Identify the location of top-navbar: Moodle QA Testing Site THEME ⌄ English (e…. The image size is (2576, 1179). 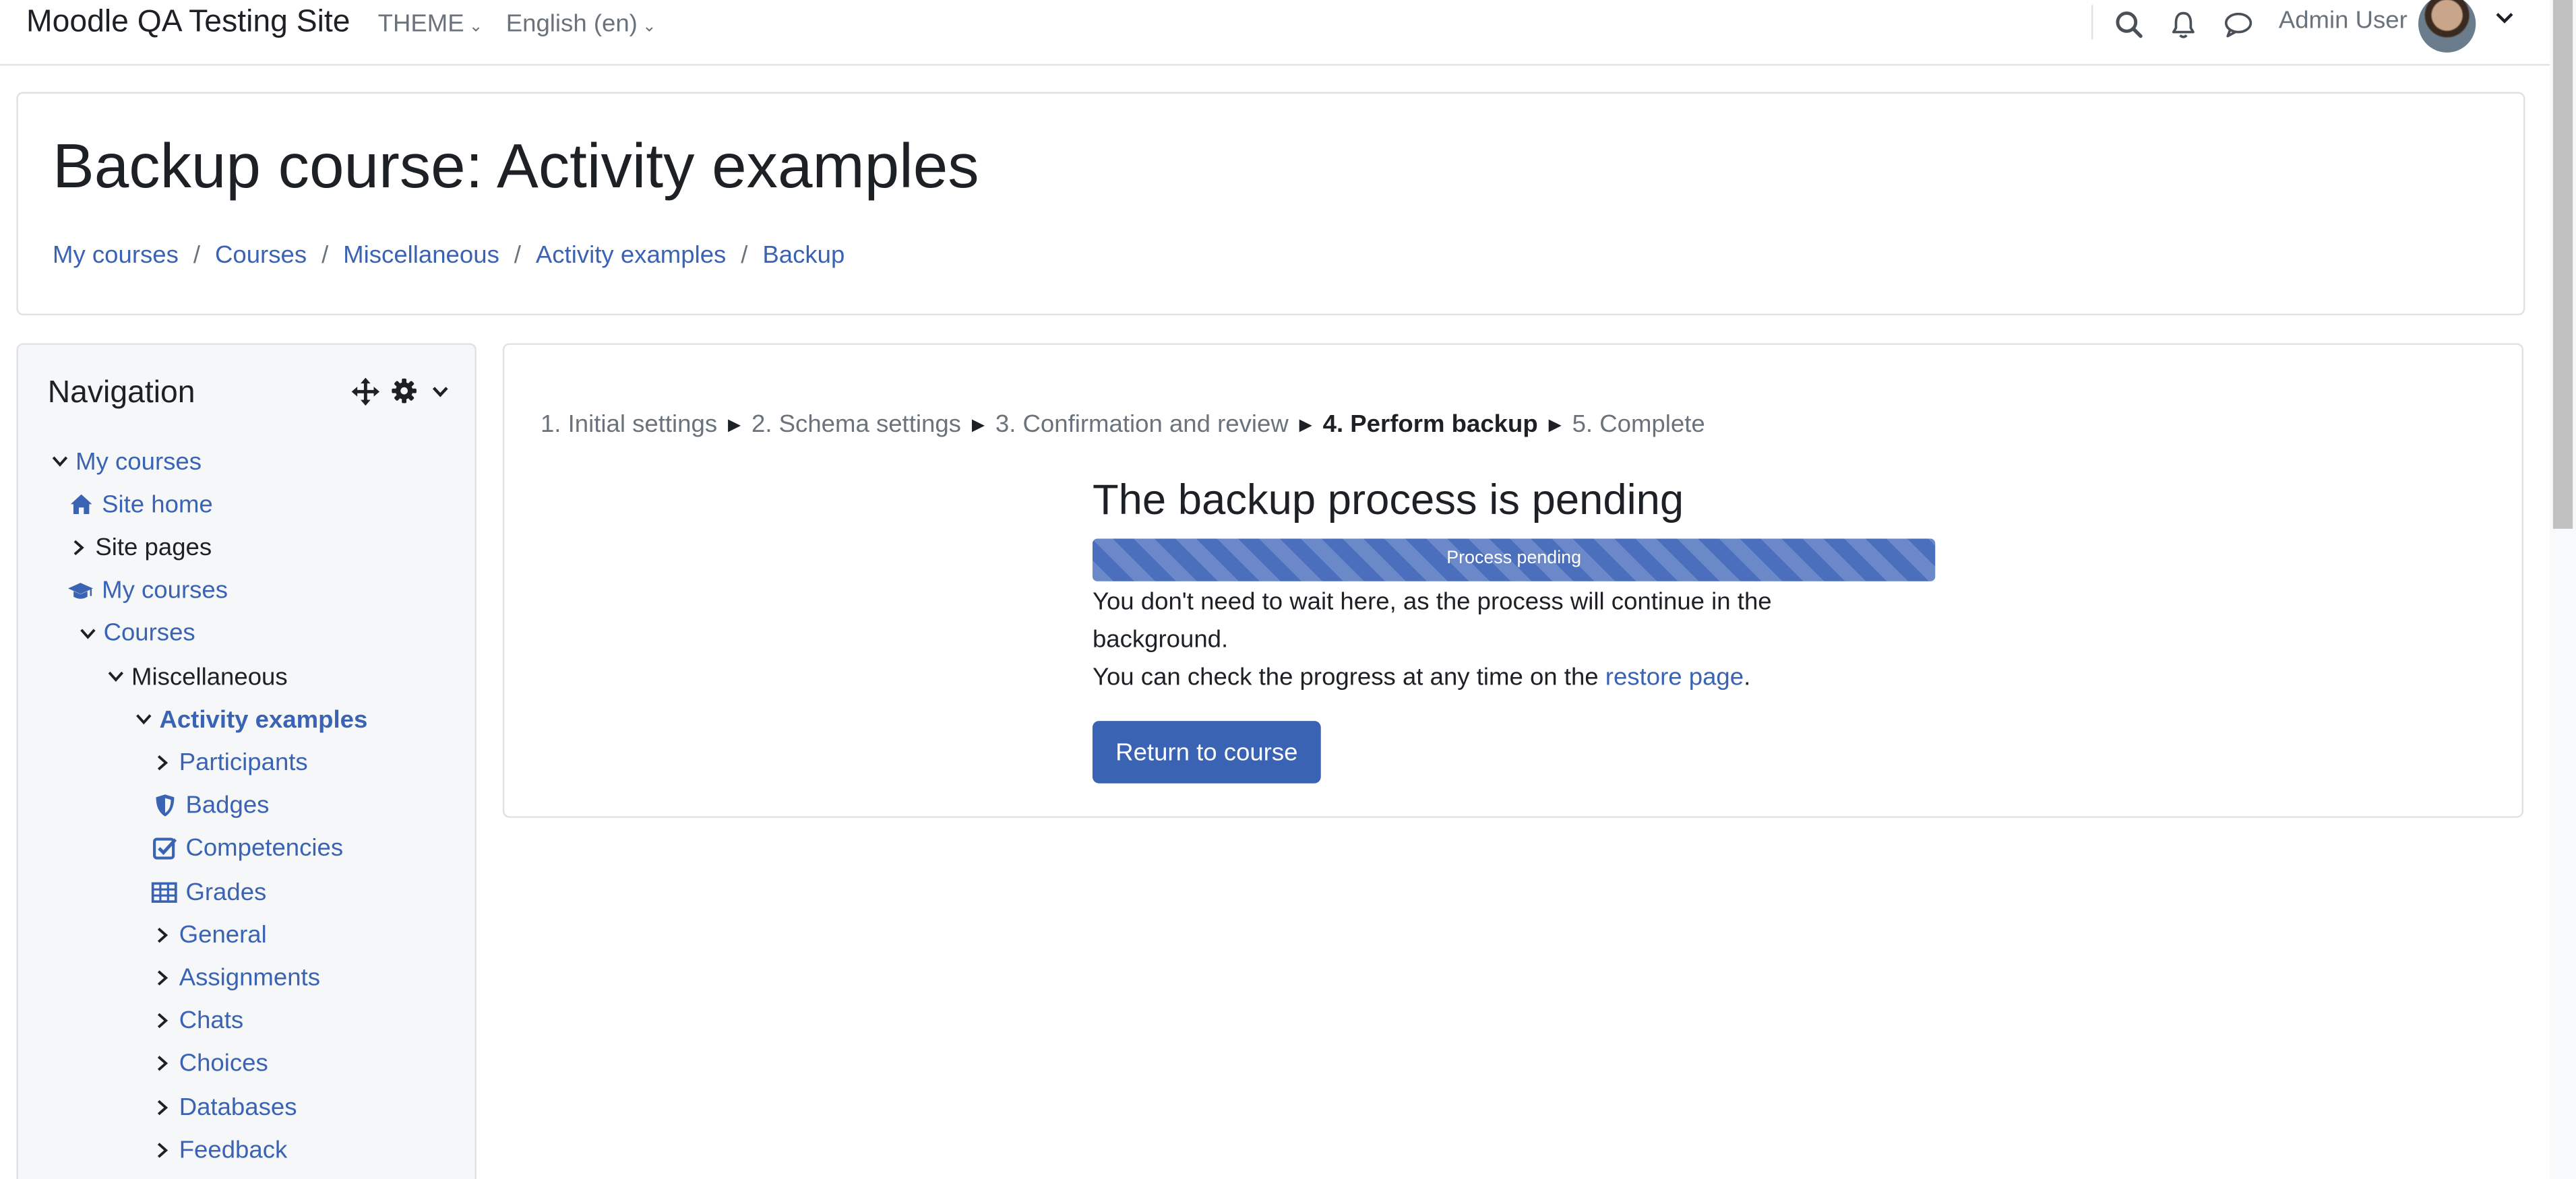
(1275, 33).